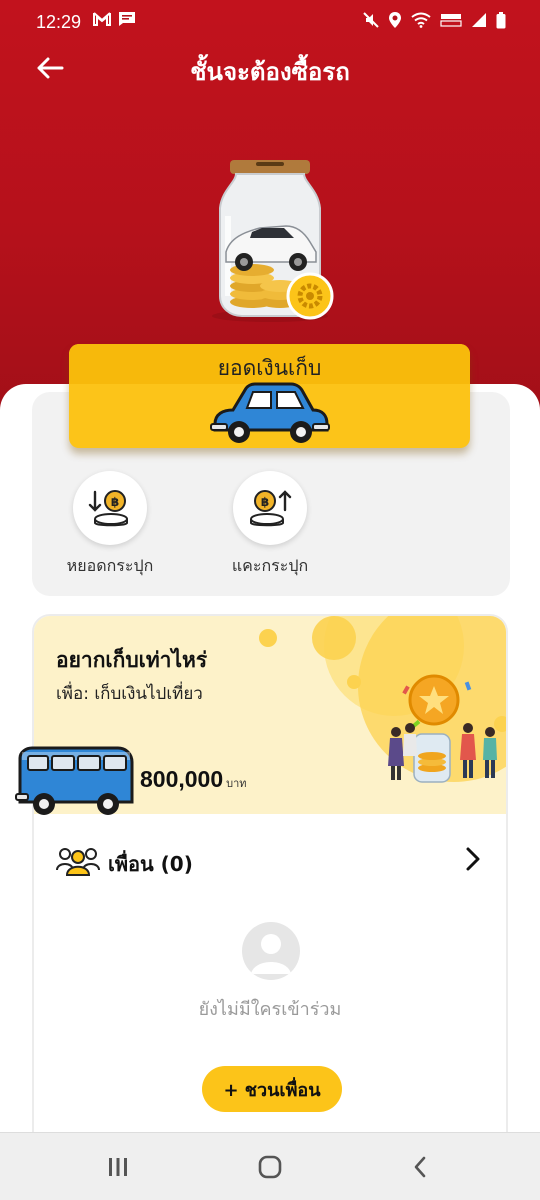 The height and width of the screenshot is (1200, 540). Describe the element at coordinates (451, 20) in the screenshot. I see `volte-icon` at that location.